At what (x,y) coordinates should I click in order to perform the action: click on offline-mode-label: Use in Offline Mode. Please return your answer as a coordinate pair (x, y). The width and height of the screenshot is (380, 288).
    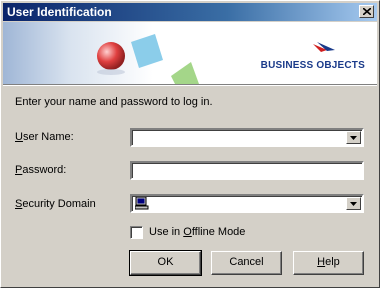
    Looking at the image, I should click on (197, 232).